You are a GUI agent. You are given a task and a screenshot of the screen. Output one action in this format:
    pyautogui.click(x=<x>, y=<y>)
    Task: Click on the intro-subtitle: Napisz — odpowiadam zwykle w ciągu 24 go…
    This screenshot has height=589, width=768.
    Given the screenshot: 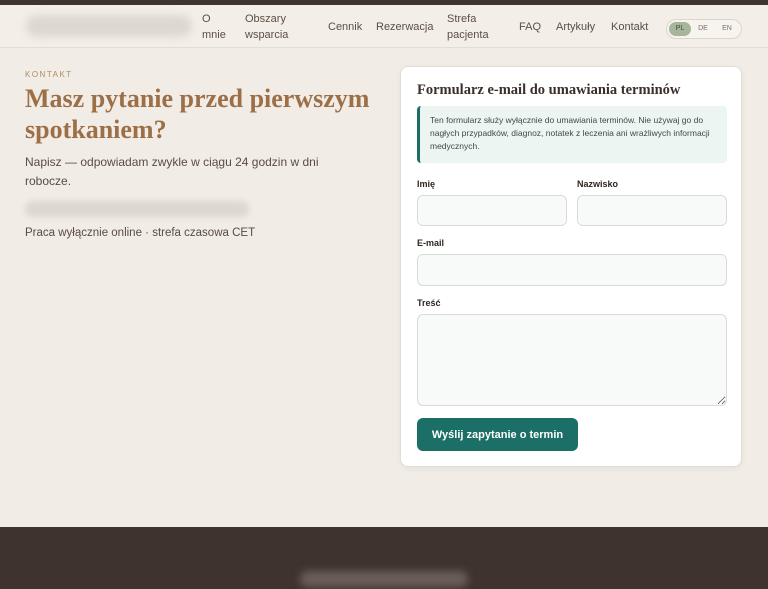 What is the action you would take?
    pyautogui.click(x=172, y=171)
    